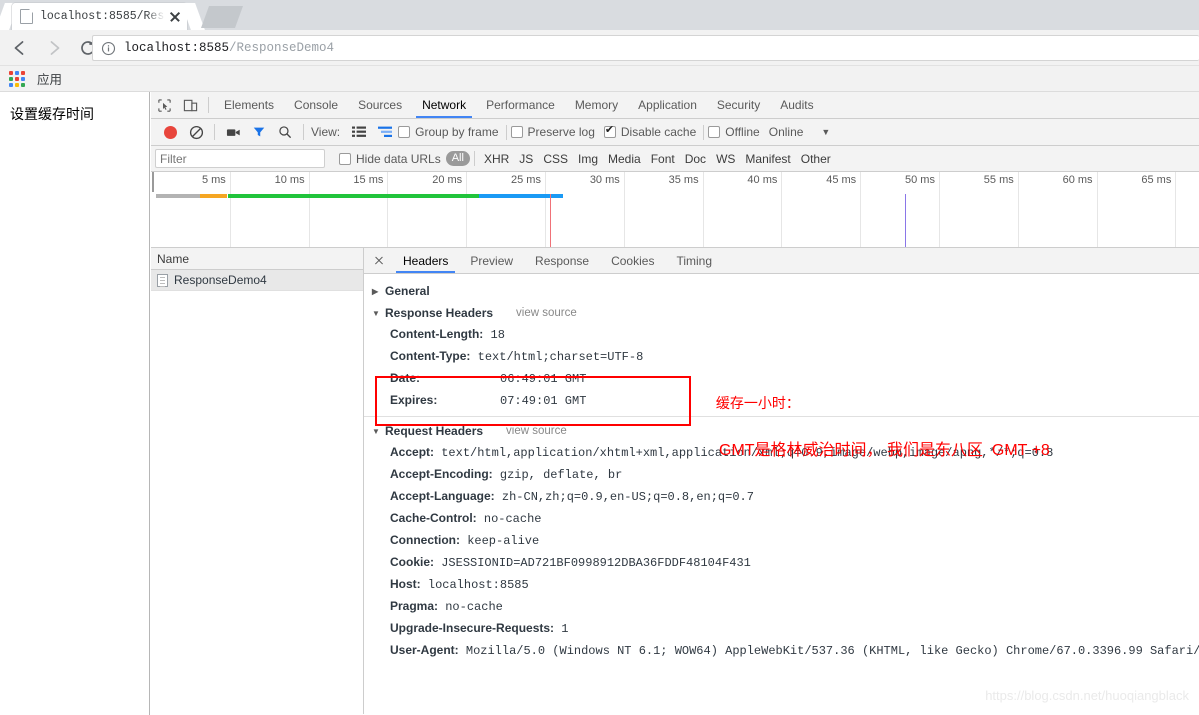 This screenshot has width=1199, height=715. I want to click on search-icon, so click(285, 132).